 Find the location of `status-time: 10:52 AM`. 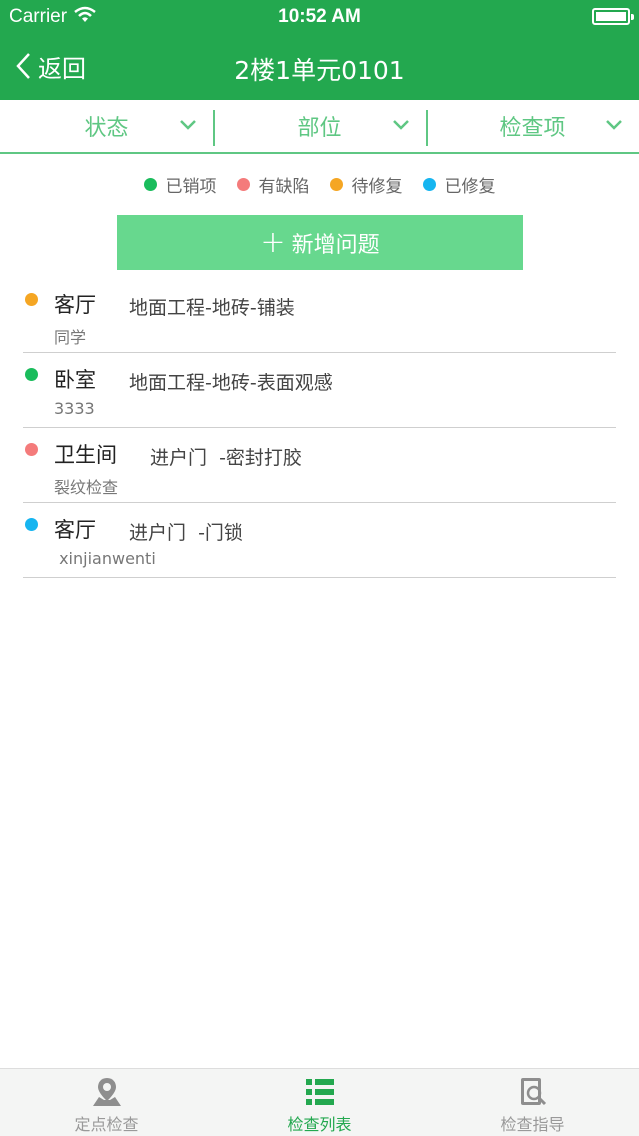

status-time: 10:52 AM is located at coordinates (319, 16).